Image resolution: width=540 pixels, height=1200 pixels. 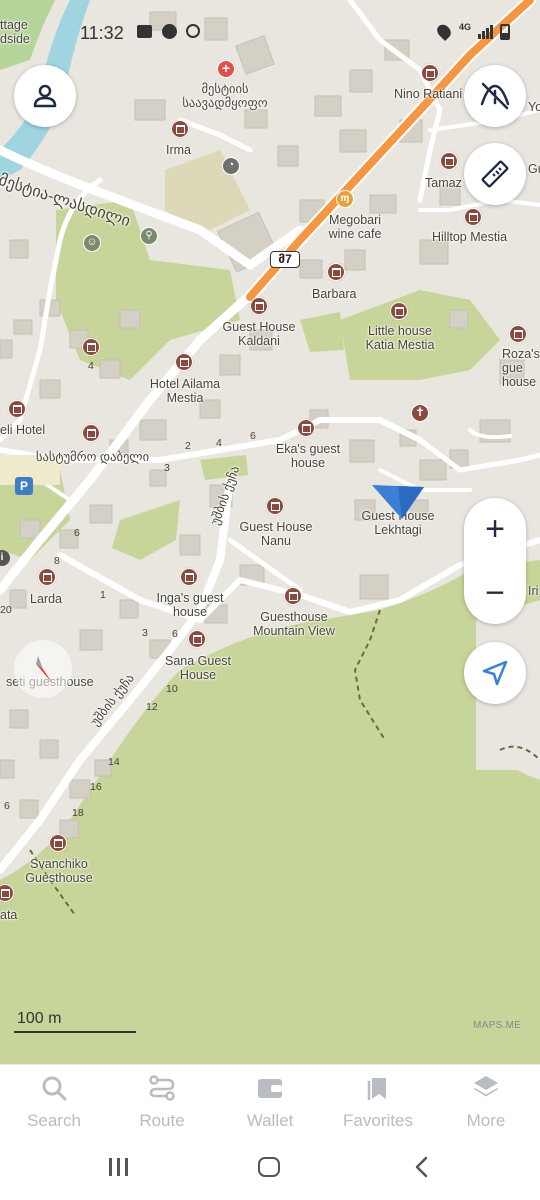 I want to click on place-label: Guest House Nanu, so click(x=276, y=534).